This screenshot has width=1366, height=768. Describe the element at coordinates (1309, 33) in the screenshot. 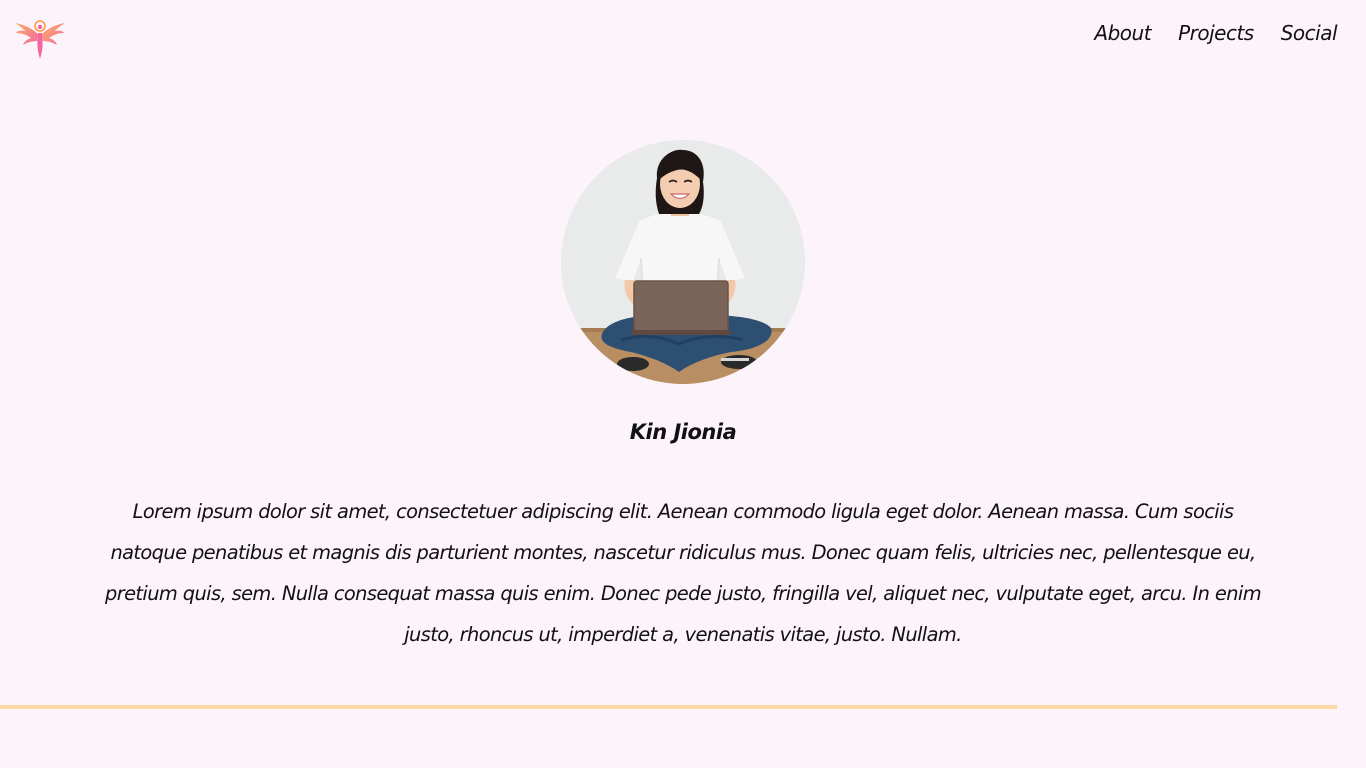

I see `nav-link-social: Social` at that location.